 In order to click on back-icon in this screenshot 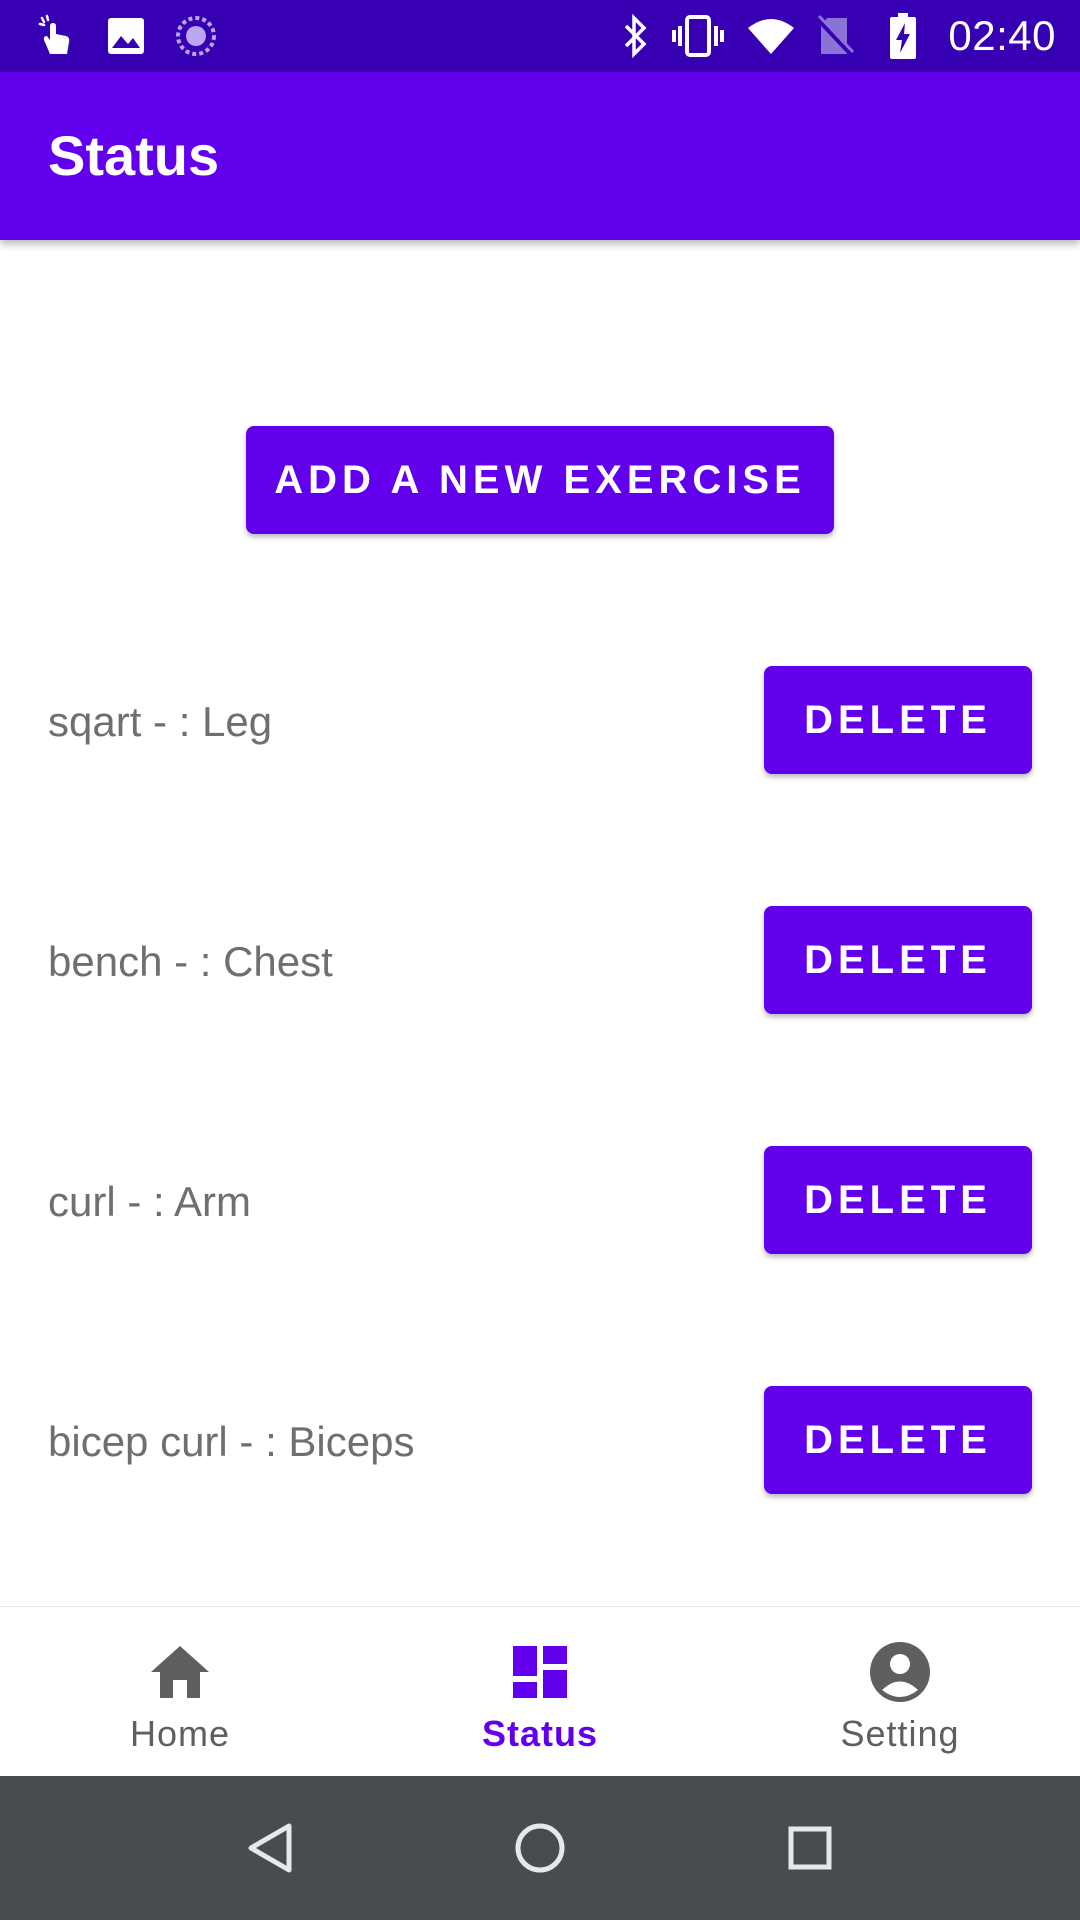, I will do `click(270, 1848)`.